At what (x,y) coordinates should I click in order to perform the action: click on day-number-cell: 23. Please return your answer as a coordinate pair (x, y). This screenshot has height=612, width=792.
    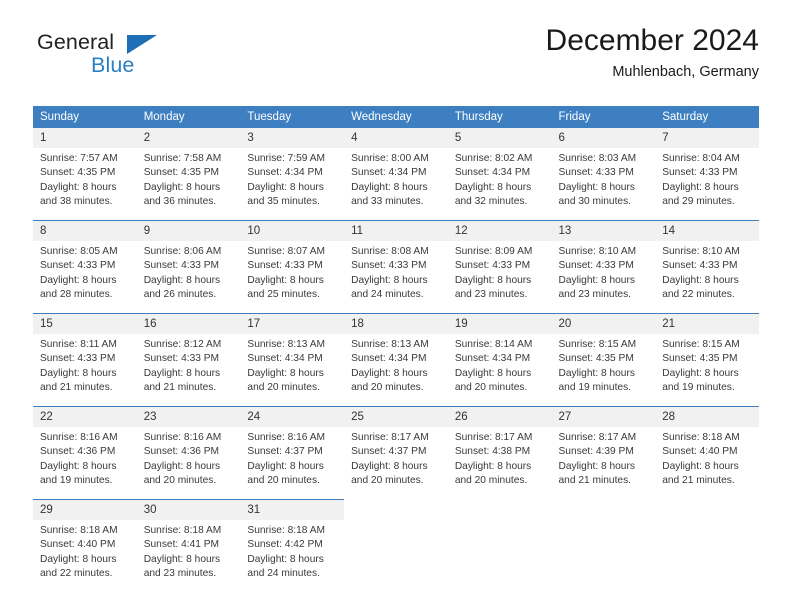
    Looking at the image, I should click on (188, 416).